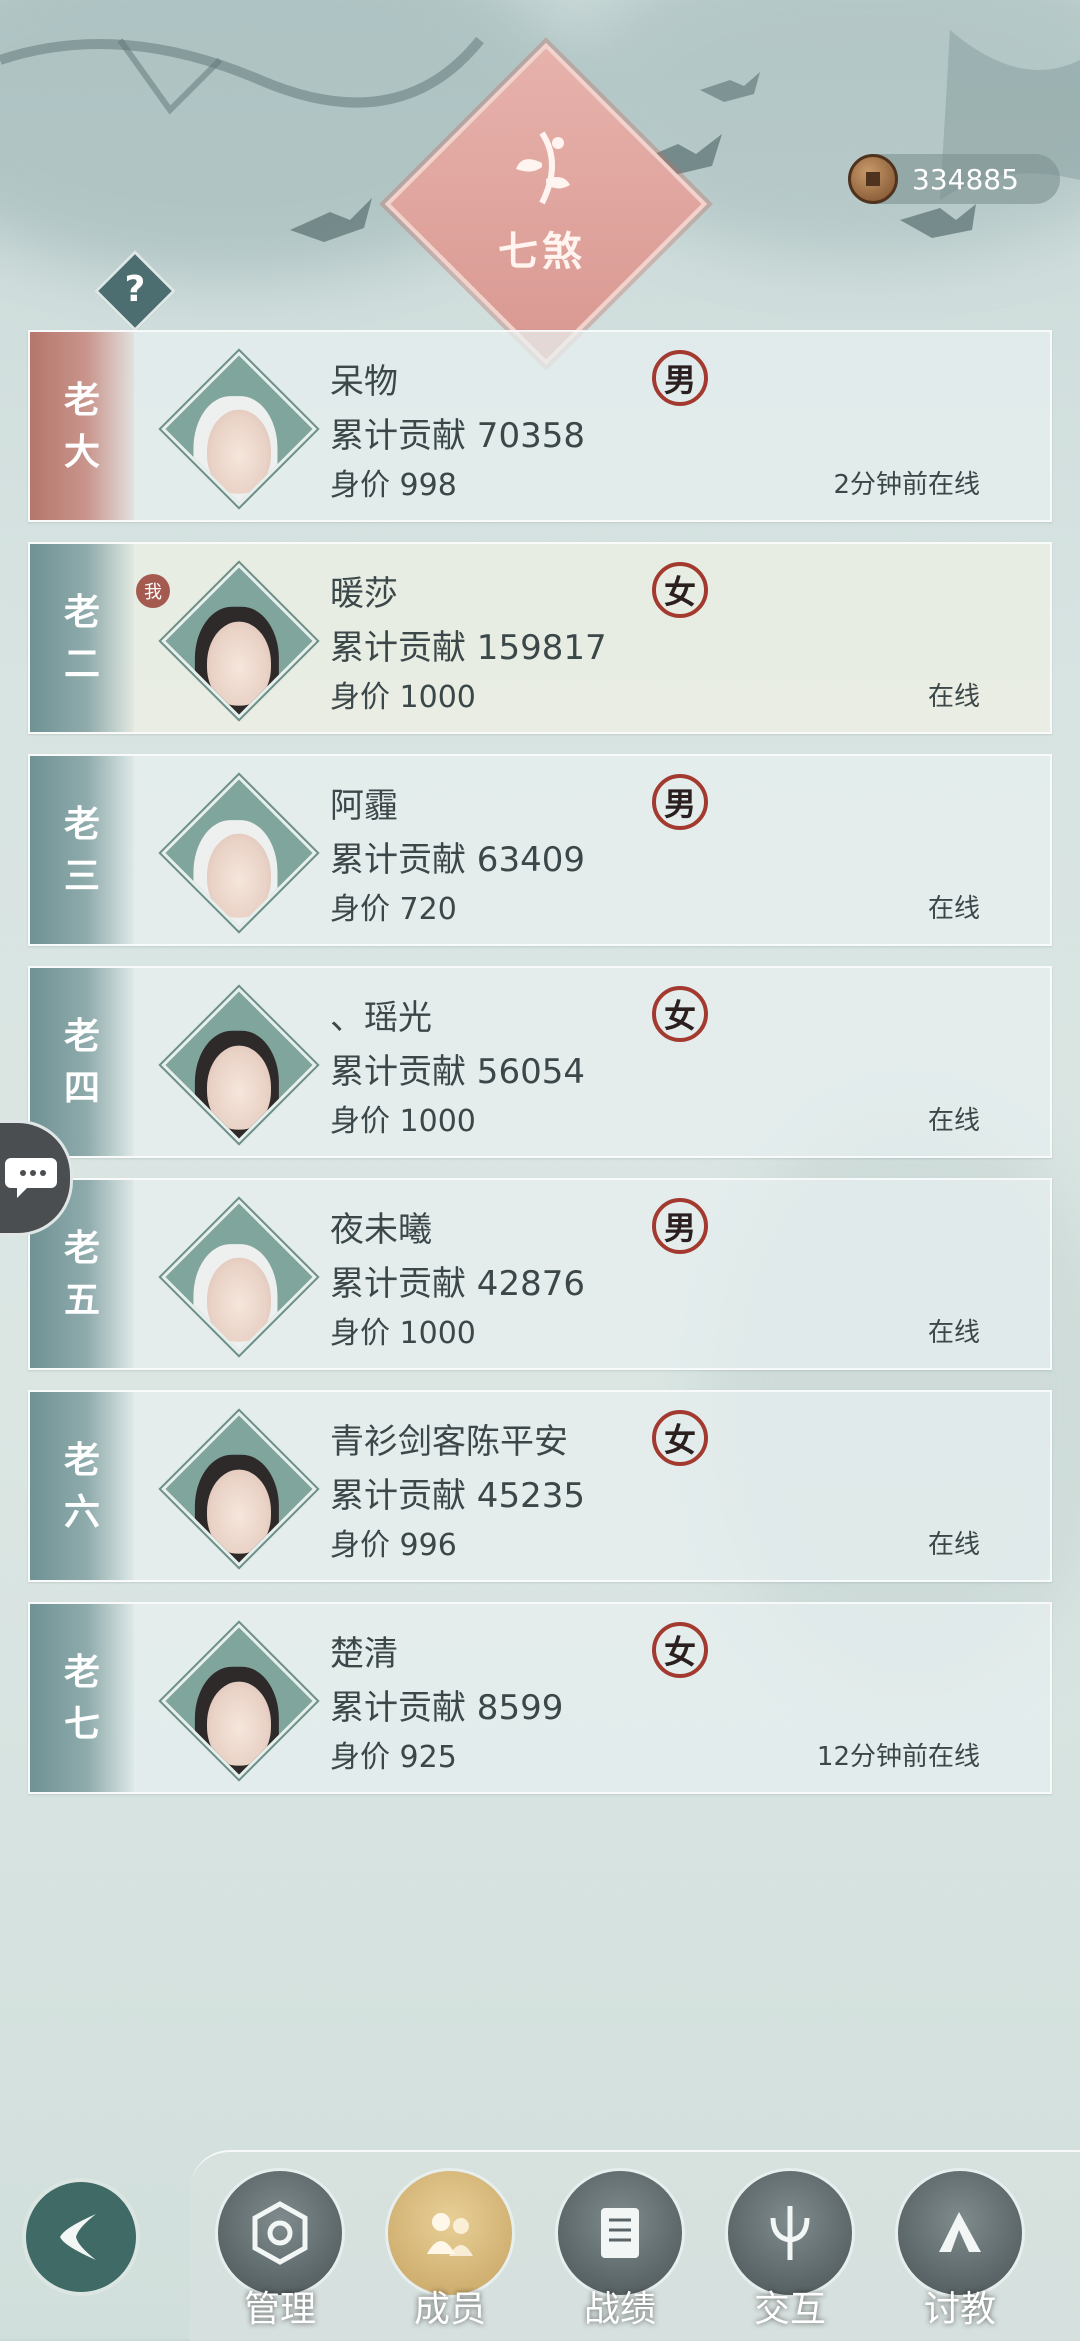  I want to click on currency-display: 334885, so click(954, 179).